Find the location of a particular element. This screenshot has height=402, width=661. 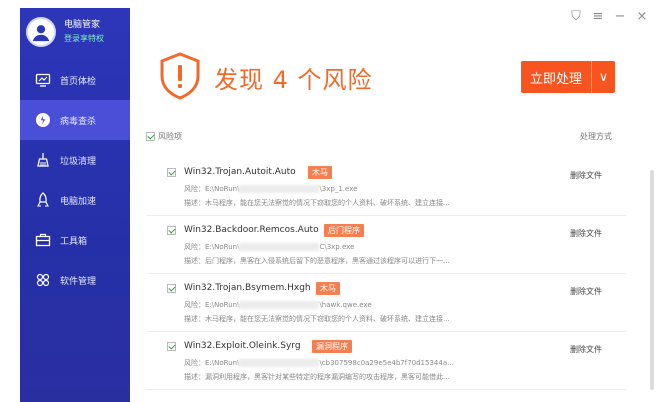

broom-icon is located at coordinates (43, 160).